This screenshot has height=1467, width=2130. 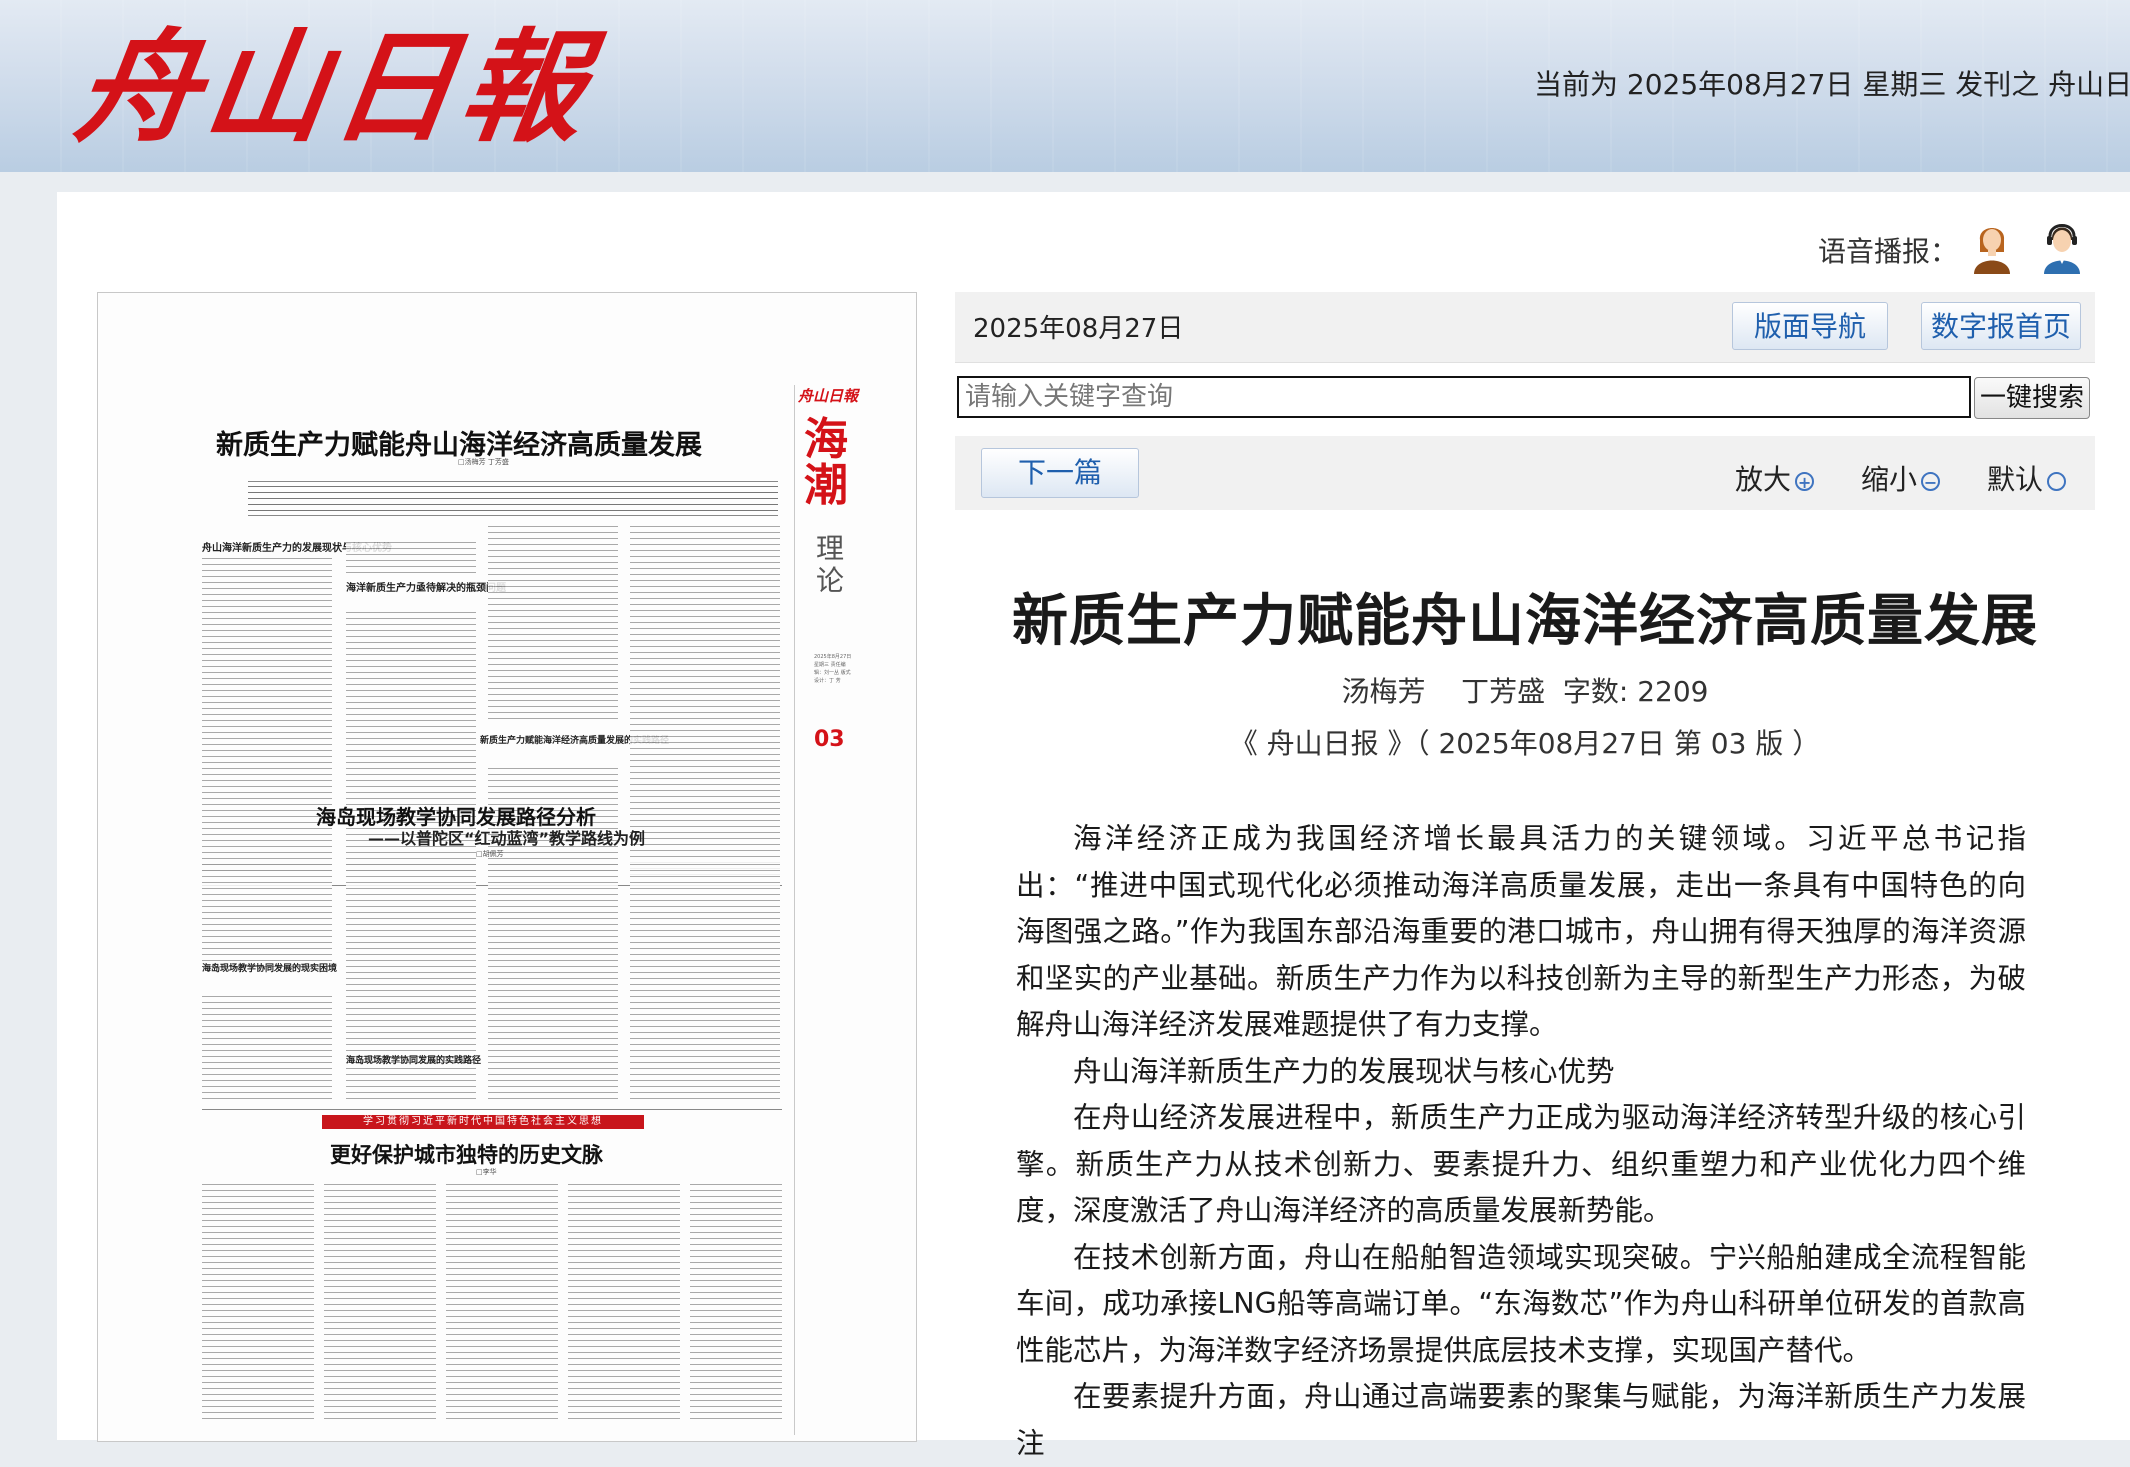 I want to click on page-banner: 学习贯彻习近平新时代中国特色社会主义思想, so click(x=483, y=1122).